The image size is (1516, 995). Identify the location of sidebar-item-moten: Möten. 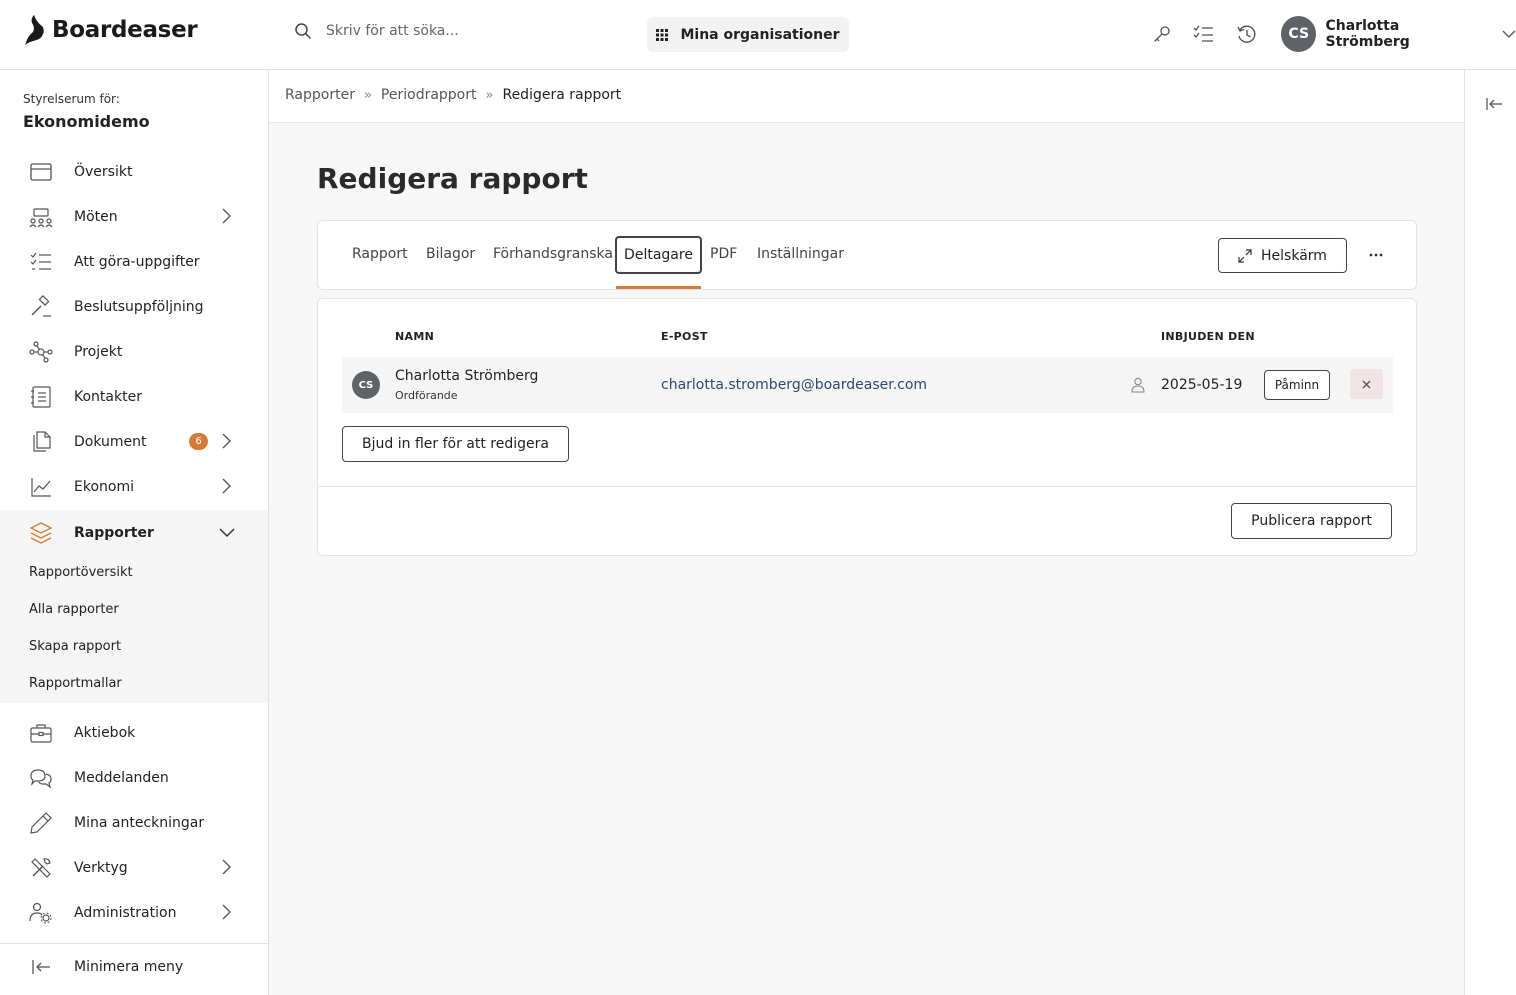
(134, 216).